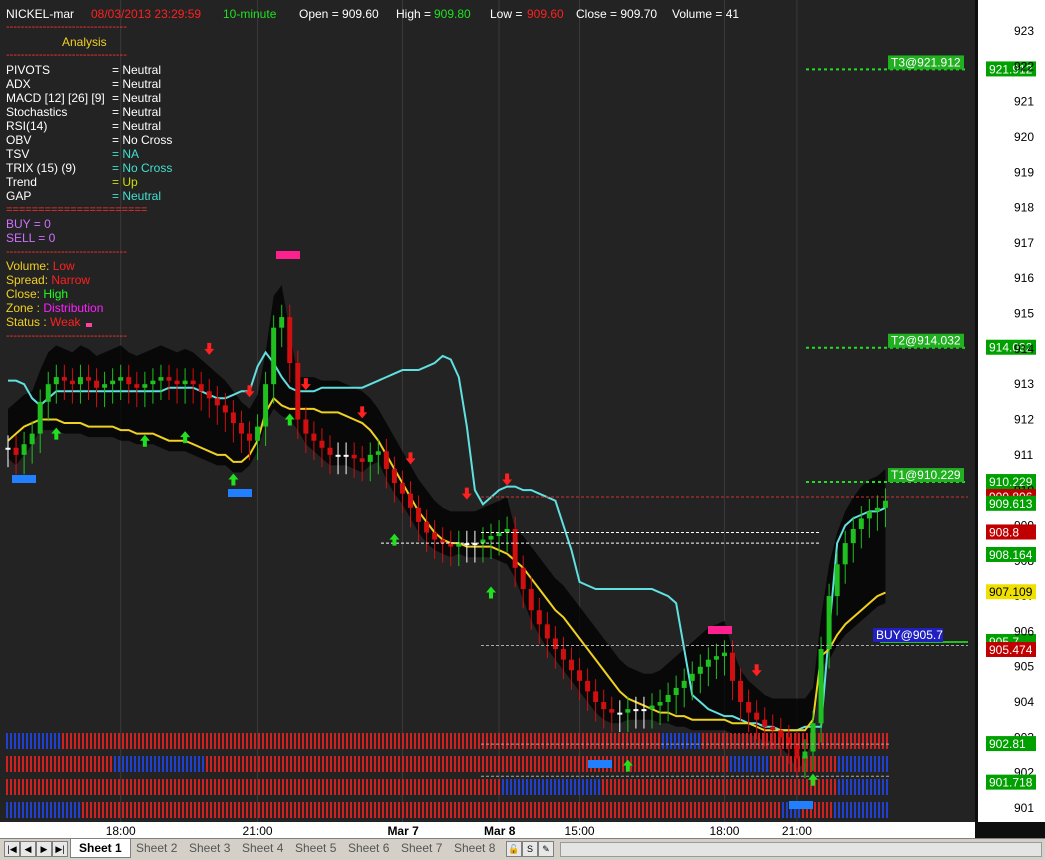 The width and height of the screenshot is (1045, 860). I want to click on target-label: BUY@905.7, so click(909, 635).